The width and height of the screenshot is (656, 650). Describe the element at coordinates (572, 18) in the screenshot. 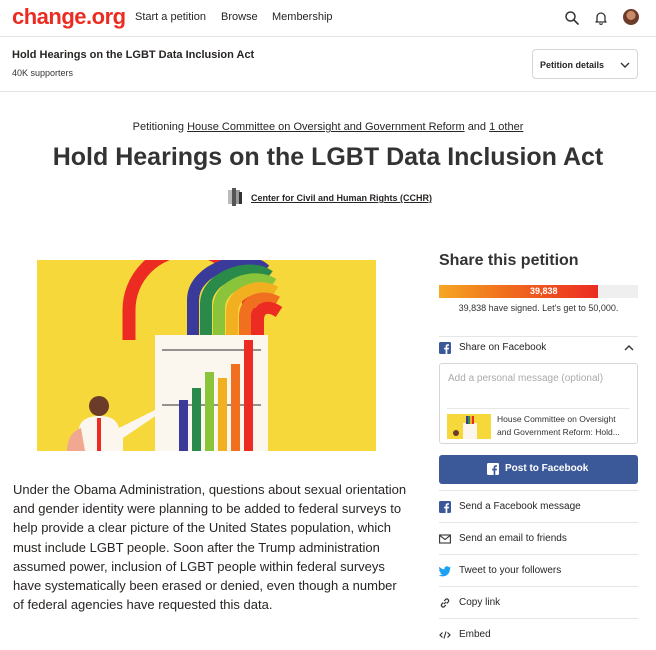

I see `search-icon` at that location.